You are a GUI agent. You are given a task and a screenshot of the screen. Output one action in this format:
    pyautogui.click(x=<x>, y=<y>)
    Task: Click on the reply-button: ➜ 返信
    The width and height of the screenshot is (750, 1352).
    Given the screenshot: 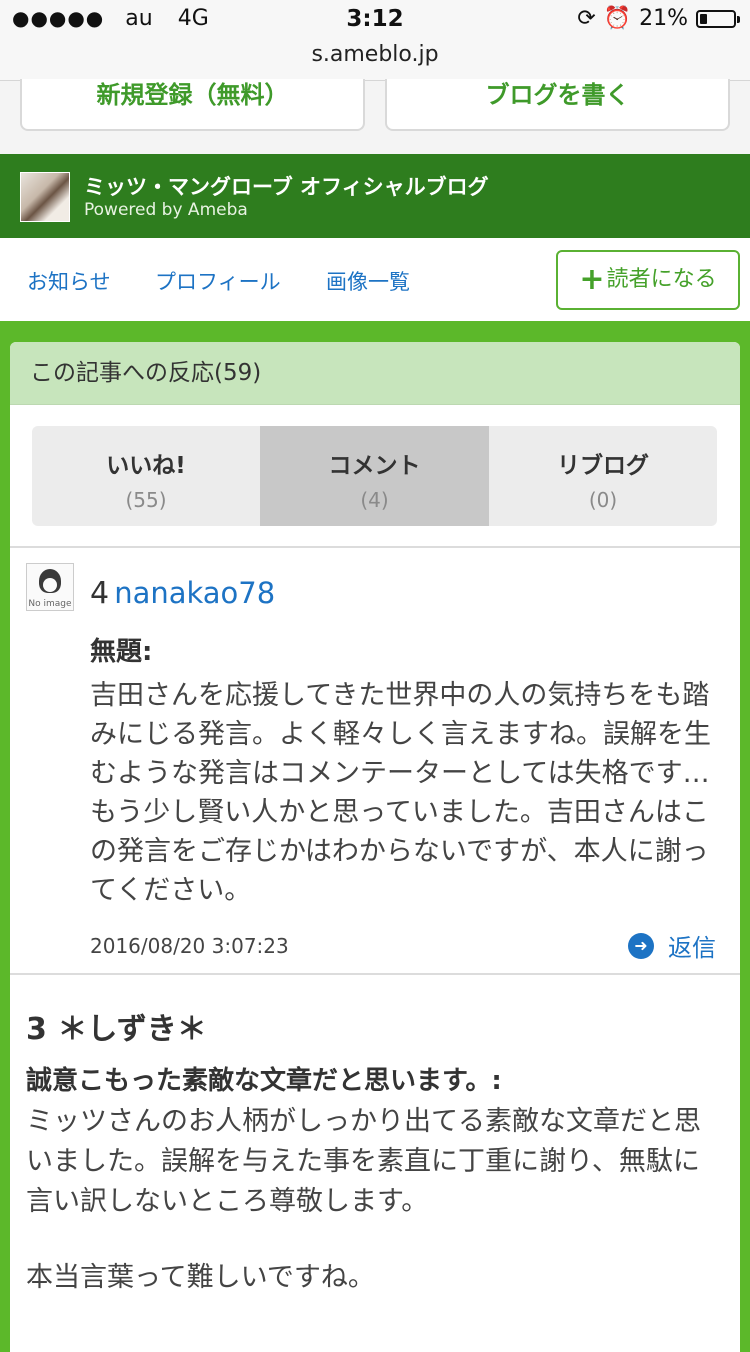 What is the action you would take?
    pyautogui.click(x=672, y=945)
    